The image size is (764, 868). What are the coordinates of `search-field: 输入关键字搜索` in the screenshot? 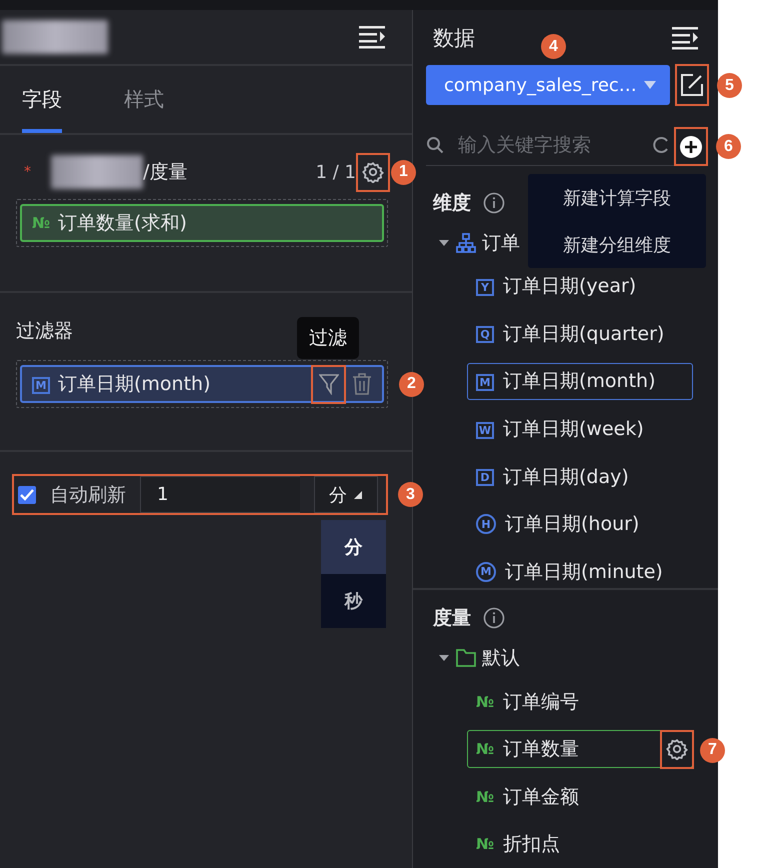 It's located at (548, 144).